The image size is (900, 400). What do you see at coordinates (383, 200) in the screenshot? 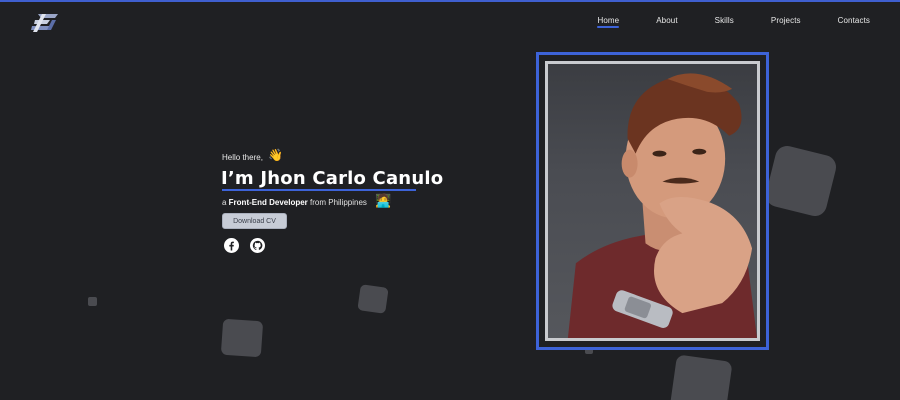
I see `developer-emoji-icon: 🧑‍💻` at bounding box center [383, 200].